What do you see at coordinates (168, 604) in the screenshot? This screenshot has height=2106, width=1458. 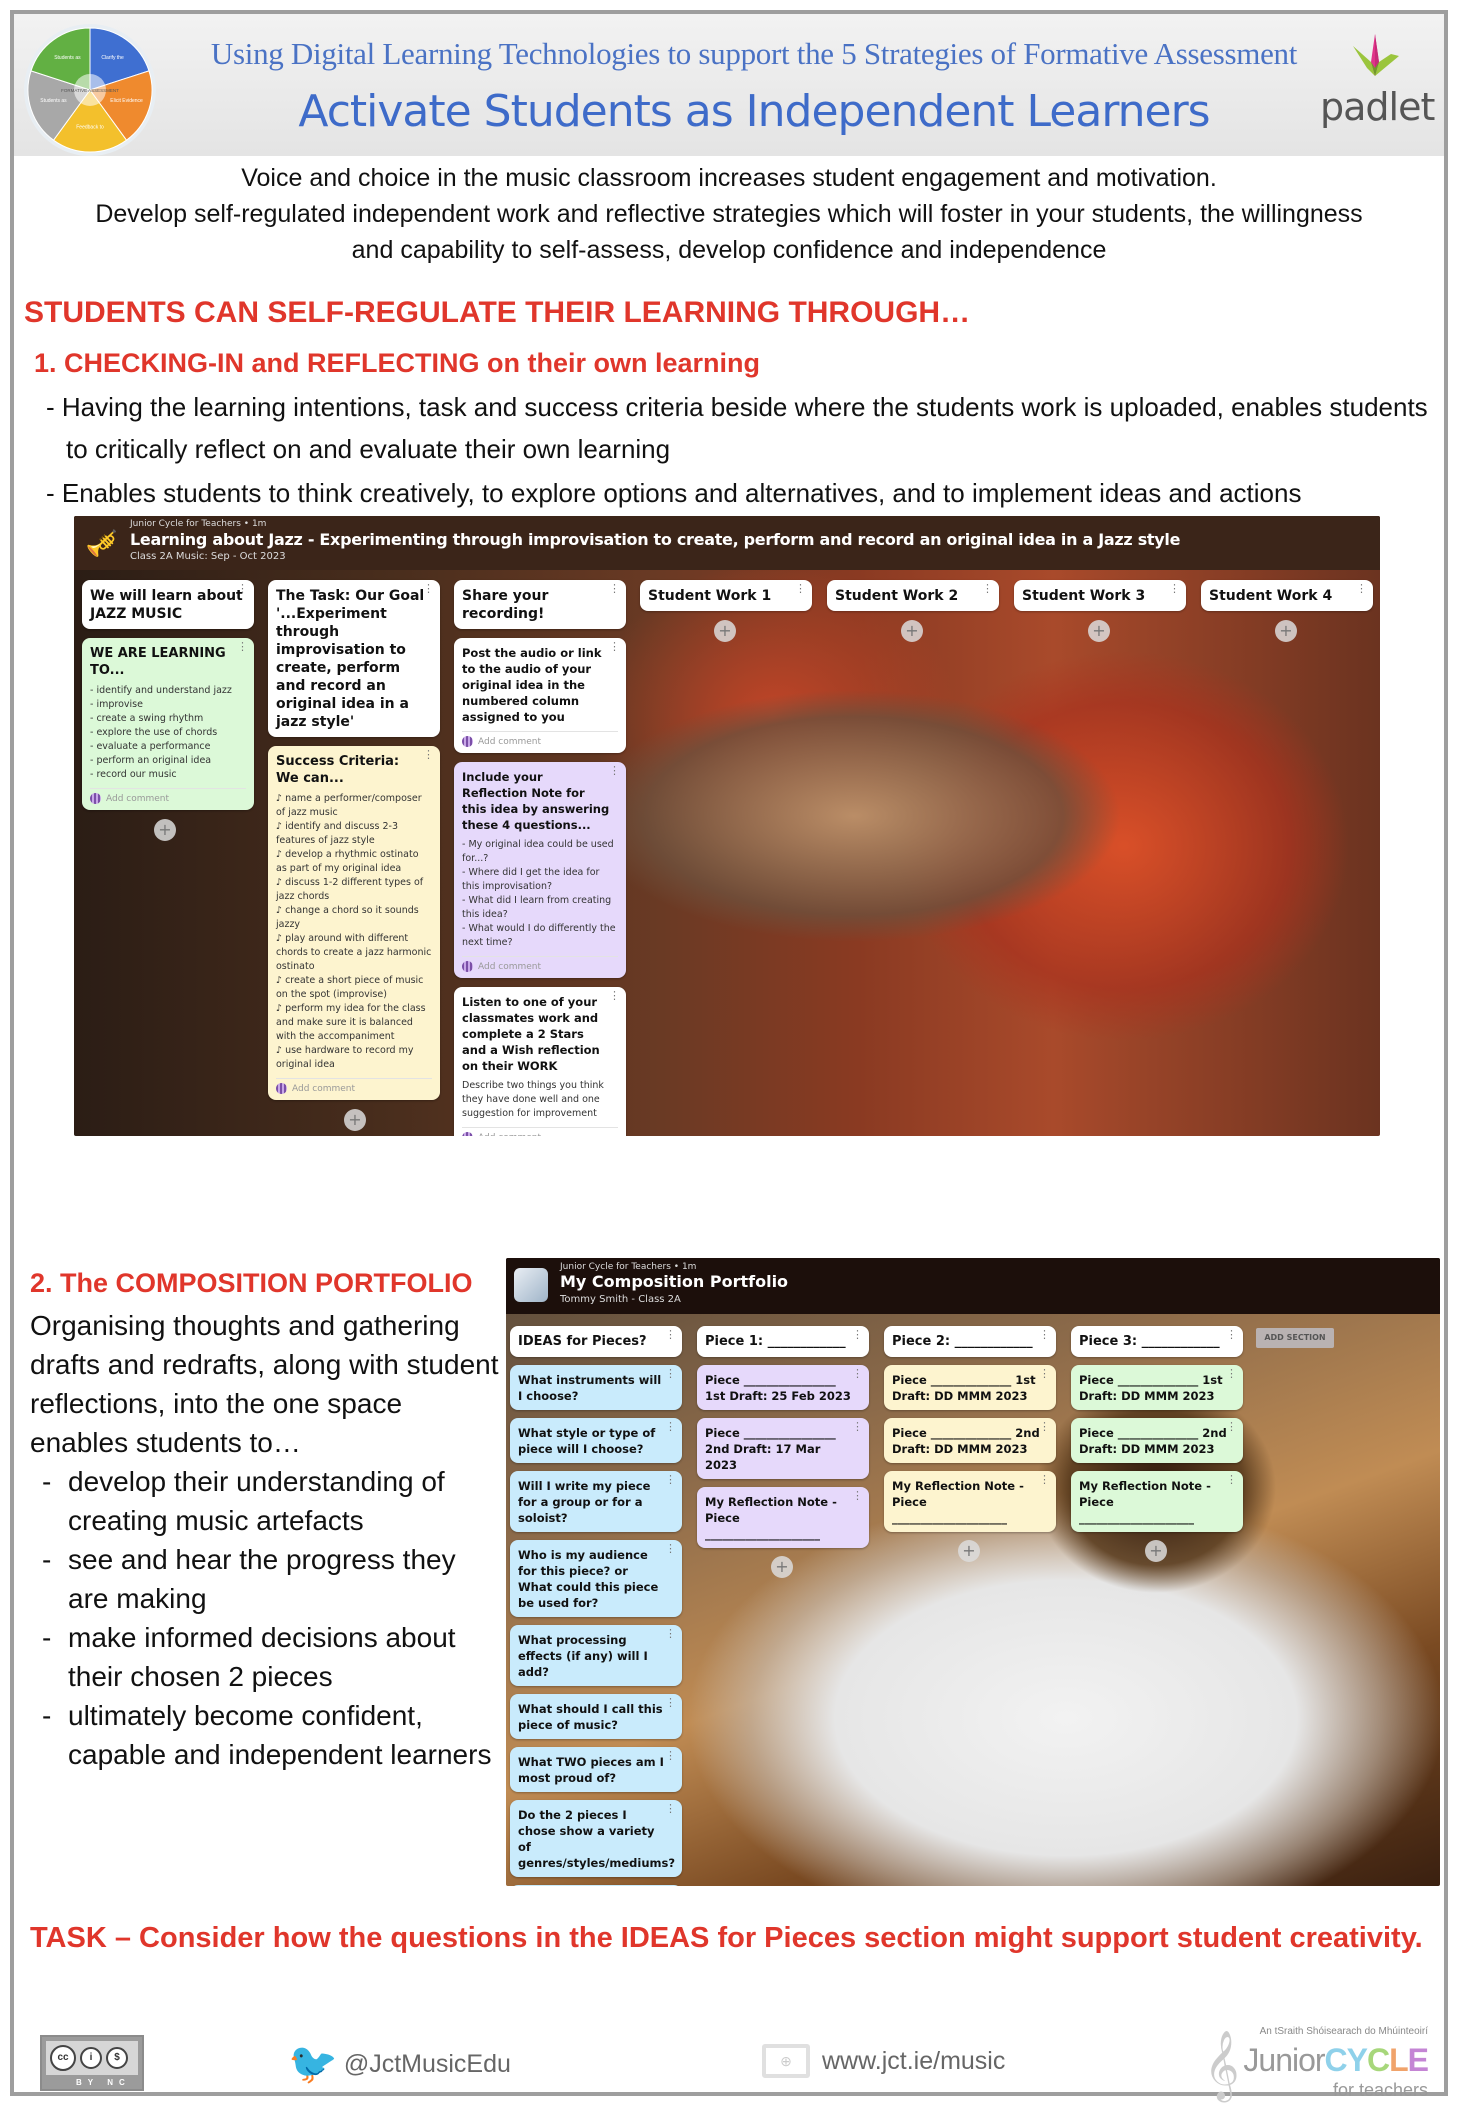 I see `section-header-card: ⋮ We will learn about JAZZ MUSIC` at bounding box center [168, 604].